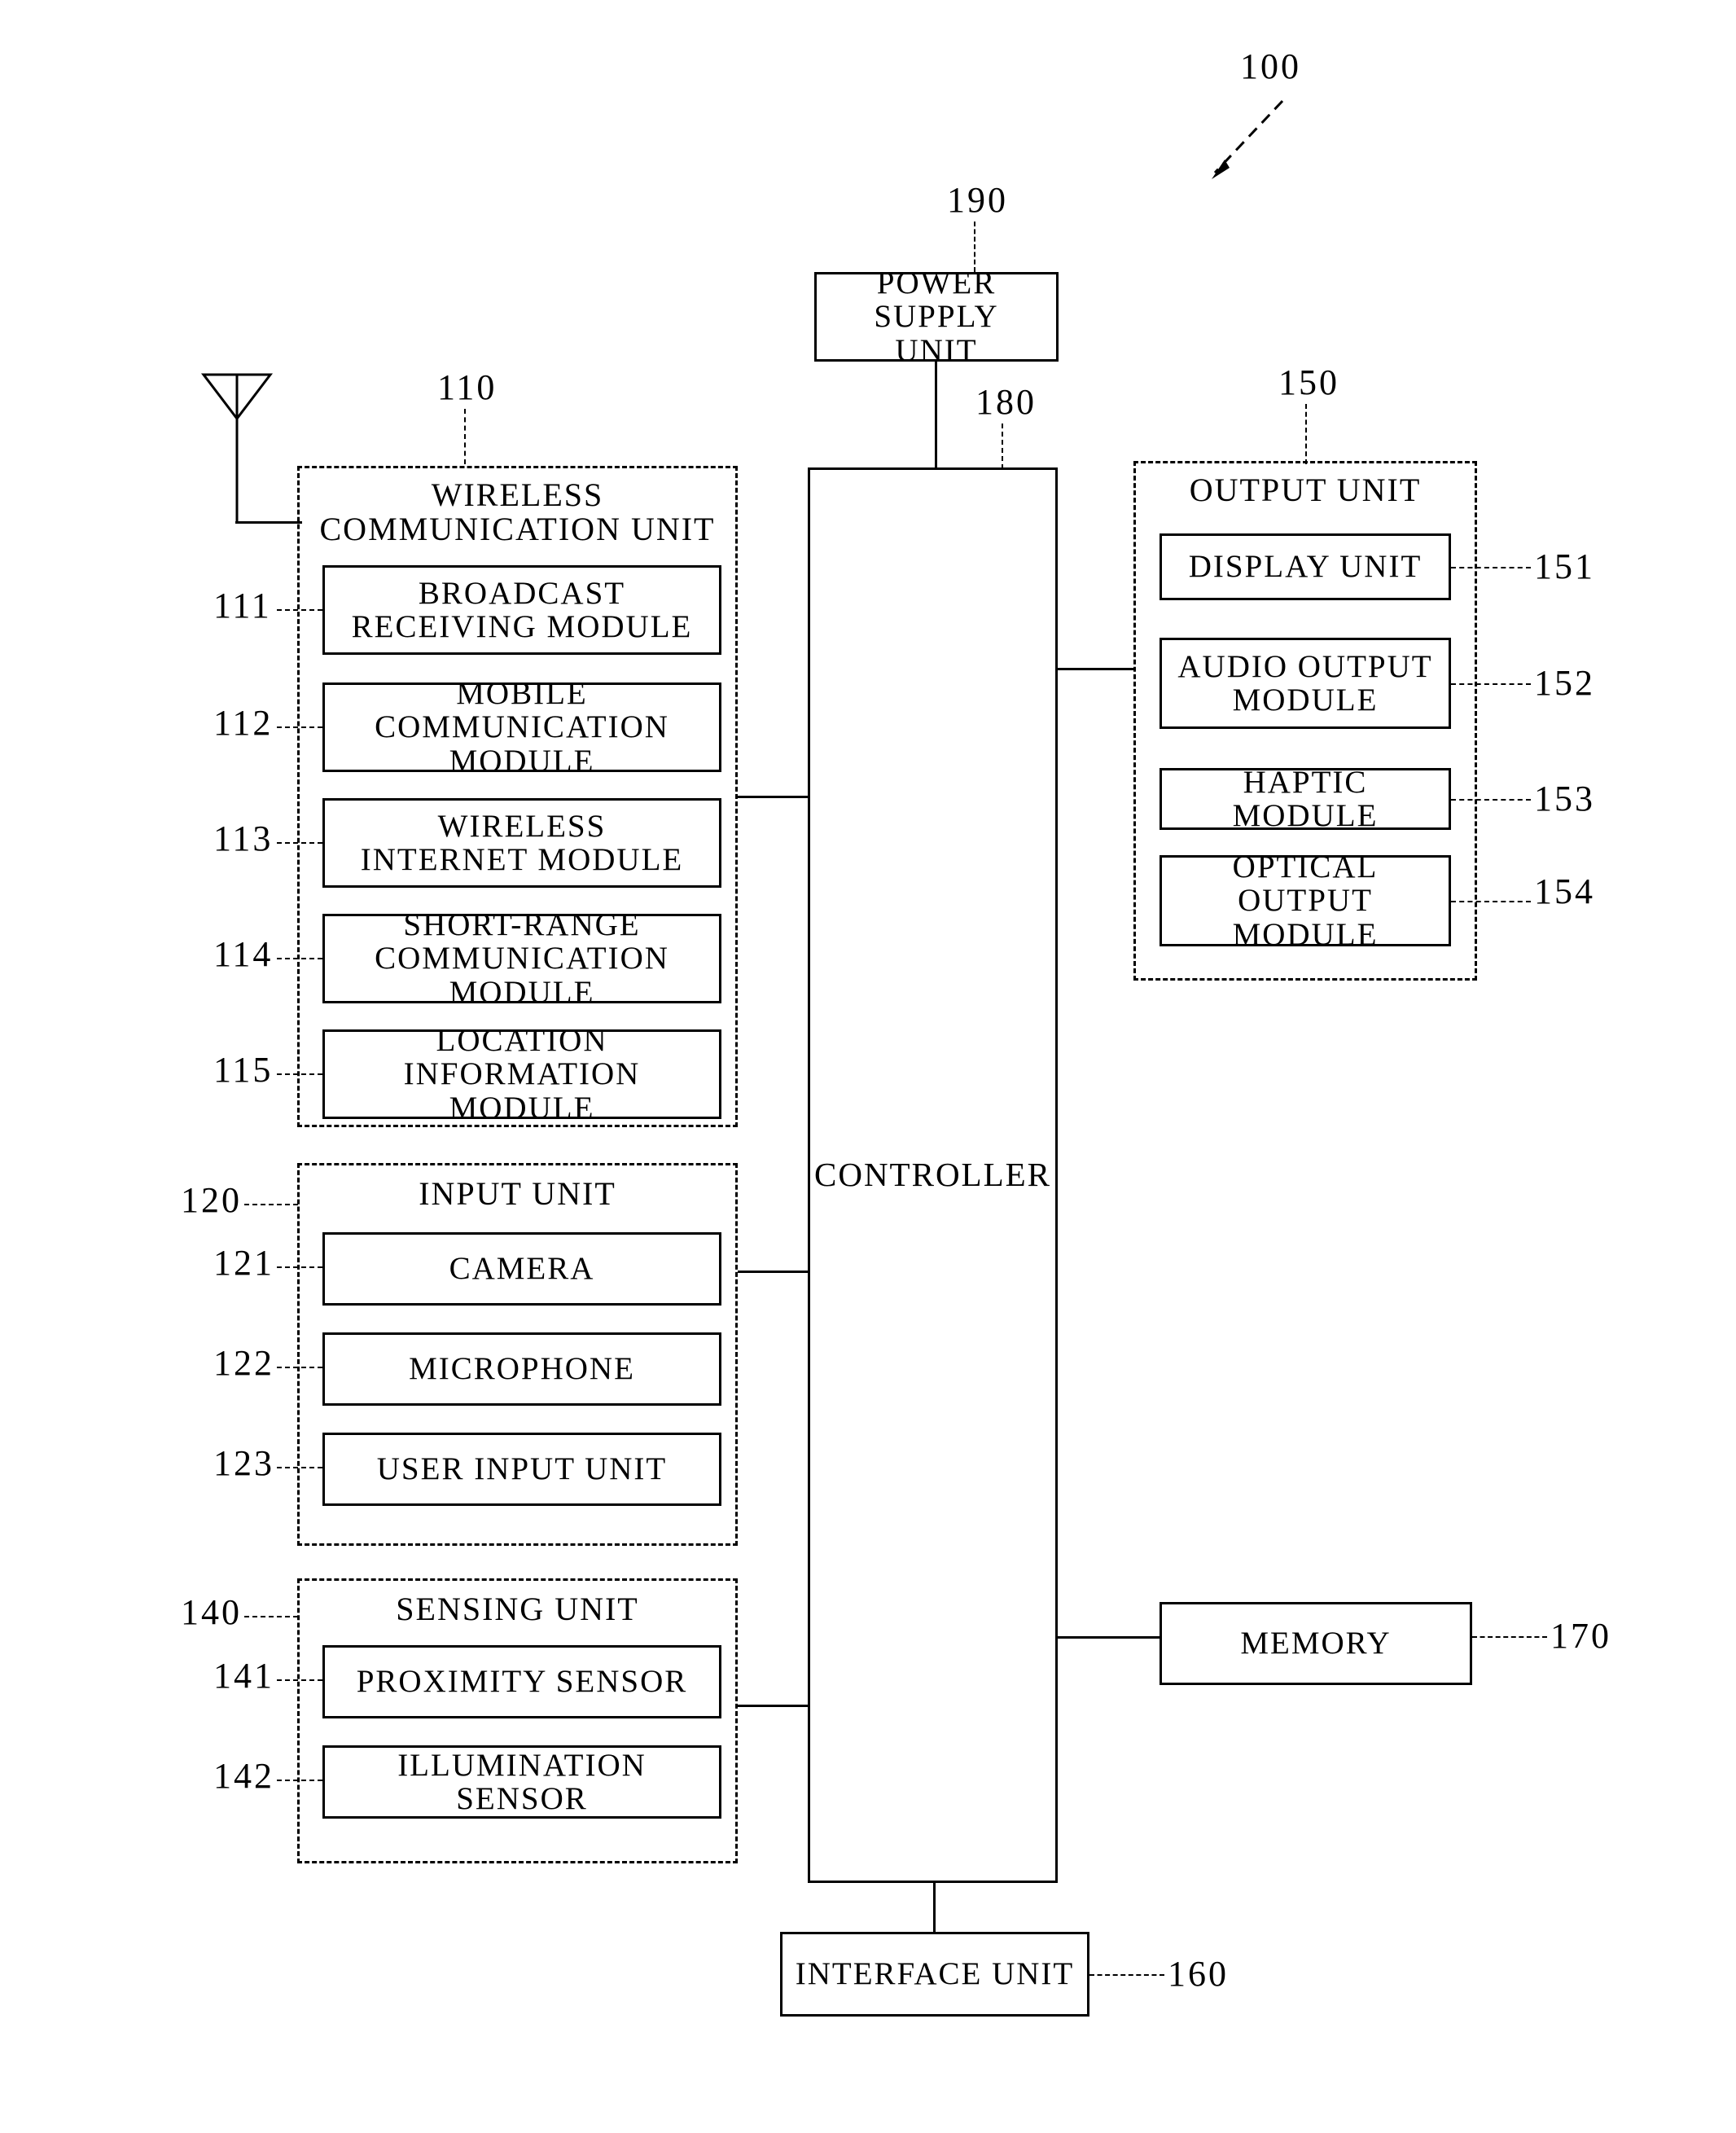 The height and width of the screenshot is (2133, 1736). Describe the element at coordinates (467, 387) in the screenshot. I see `ref-wireless-communication-unit-110: 110` at that location.